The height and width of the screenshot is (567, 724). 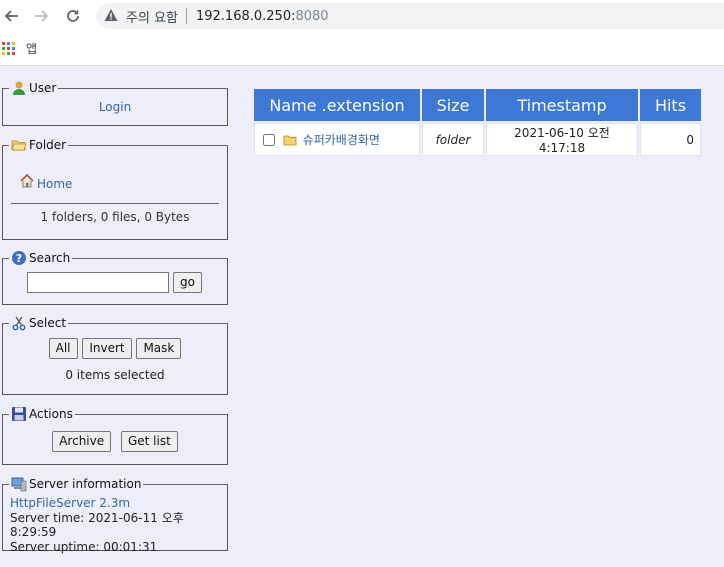 I want to click on select-panel: Select All Invert Mask 0 items selected, so click(x=115, y=355).